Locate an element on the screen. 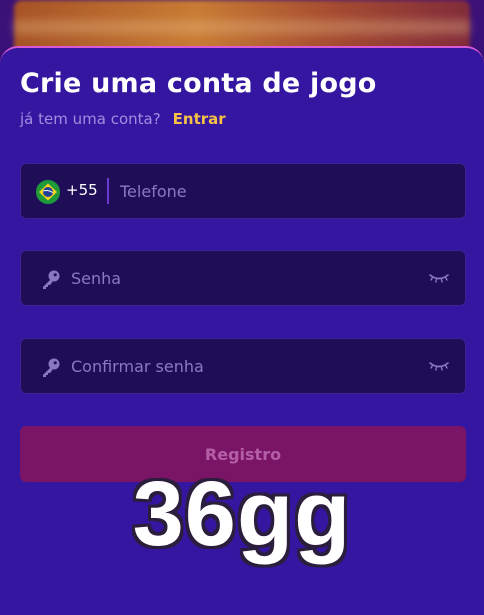 The width and height of the screenshot is (484, 615). banner-shine is located at coordinates (242, 27).